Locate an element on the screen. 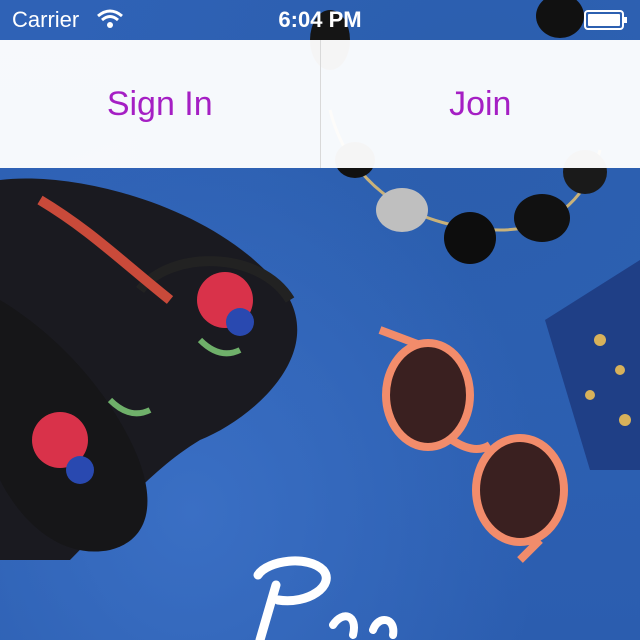 The height and width of the screenshot is (640, 640). clock: 6:04 PM is located at coordinates (320, 19).